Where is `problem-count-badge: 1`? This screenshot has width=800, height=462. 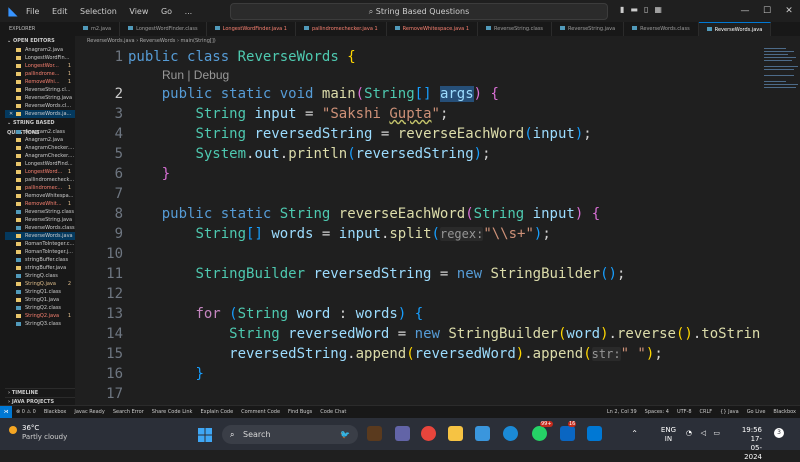 problem-count-badge: 1 is located at coordinates (69, 74).